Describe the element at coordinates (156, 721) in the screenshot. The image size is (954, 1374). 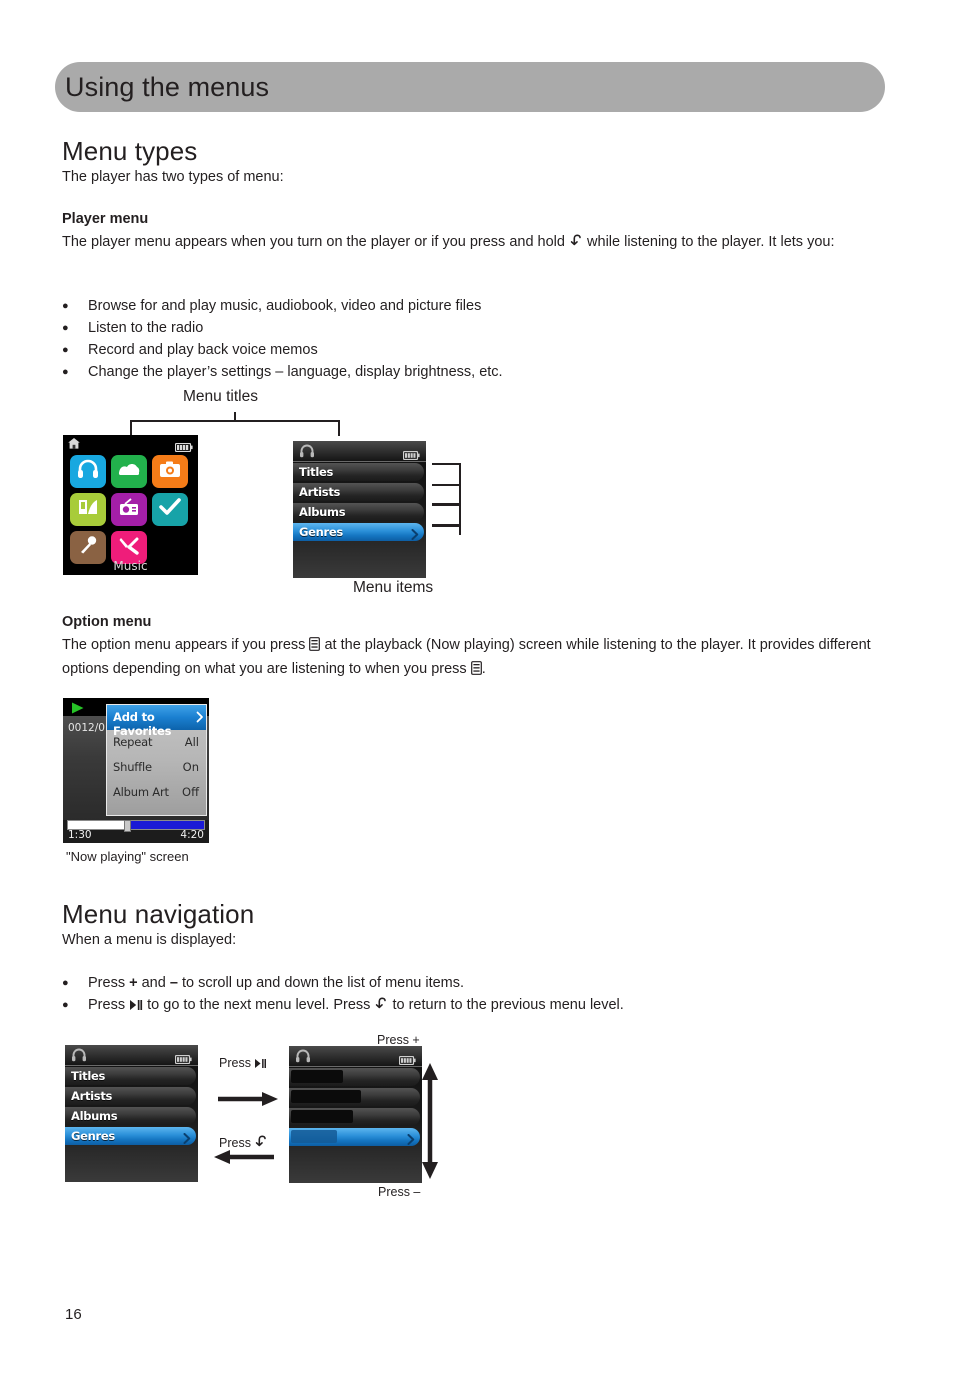
I see `option-item-add-to-favorites: Add to Favorites` at that location.